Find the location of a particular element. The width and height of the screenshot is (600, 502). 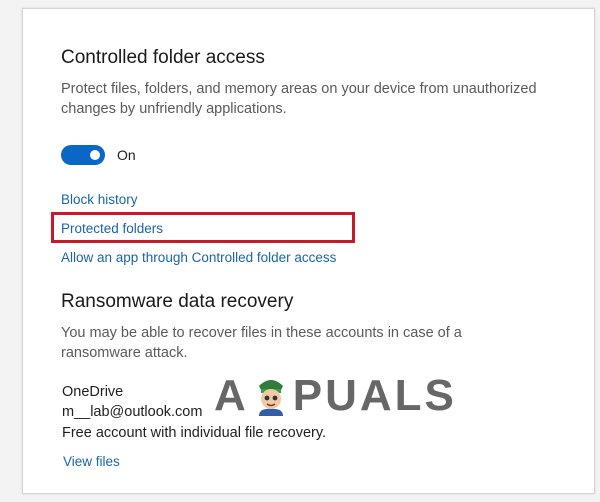

view-files-link: View files is located at coordinates (91, 461).